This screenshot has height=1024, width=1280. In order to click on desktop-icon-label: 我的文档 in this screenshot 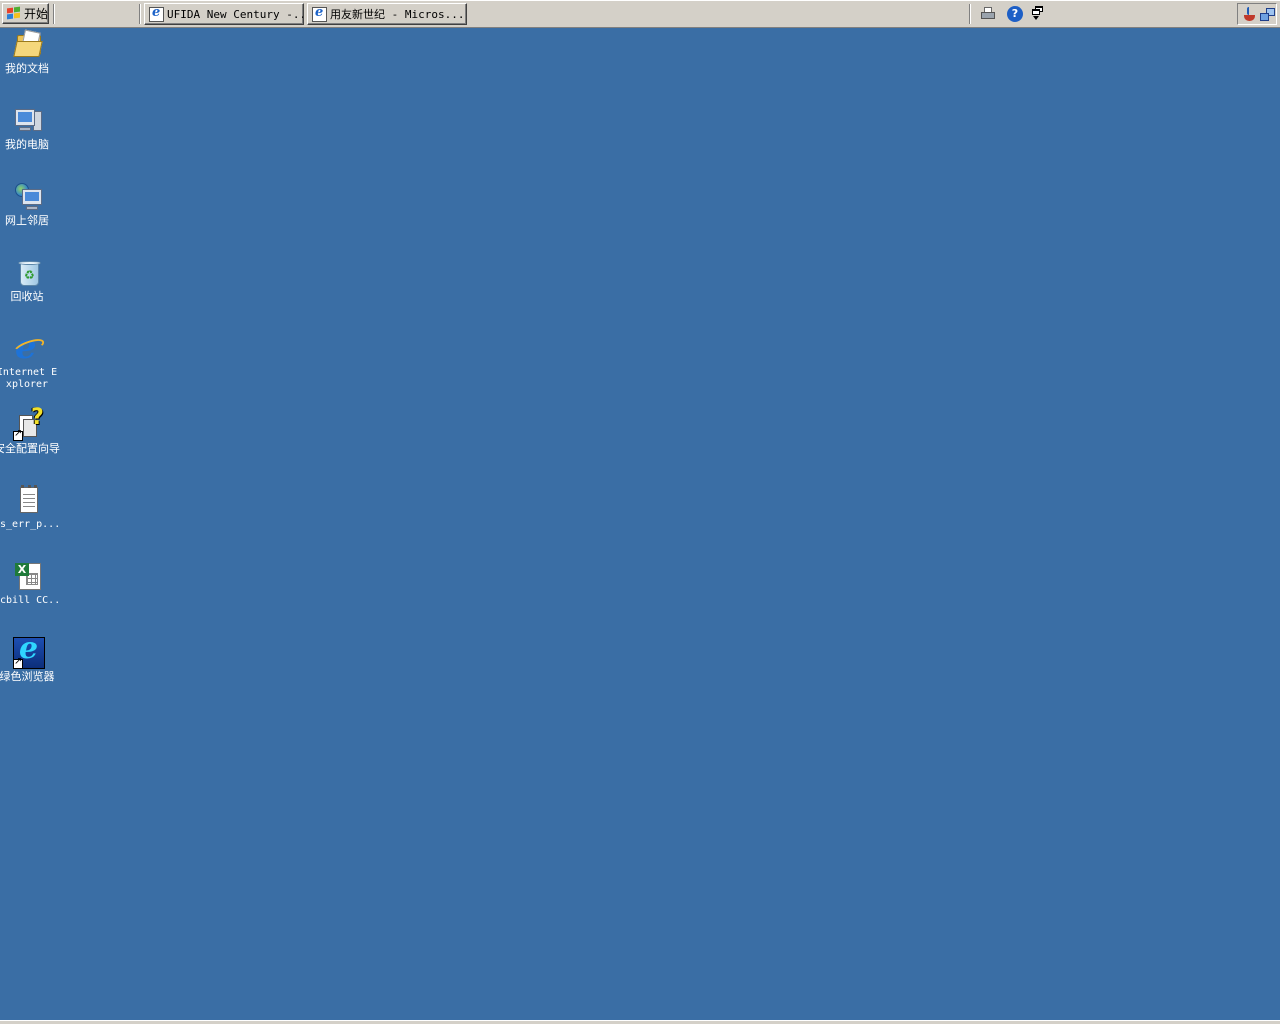, I will do `click(27, 68)`.